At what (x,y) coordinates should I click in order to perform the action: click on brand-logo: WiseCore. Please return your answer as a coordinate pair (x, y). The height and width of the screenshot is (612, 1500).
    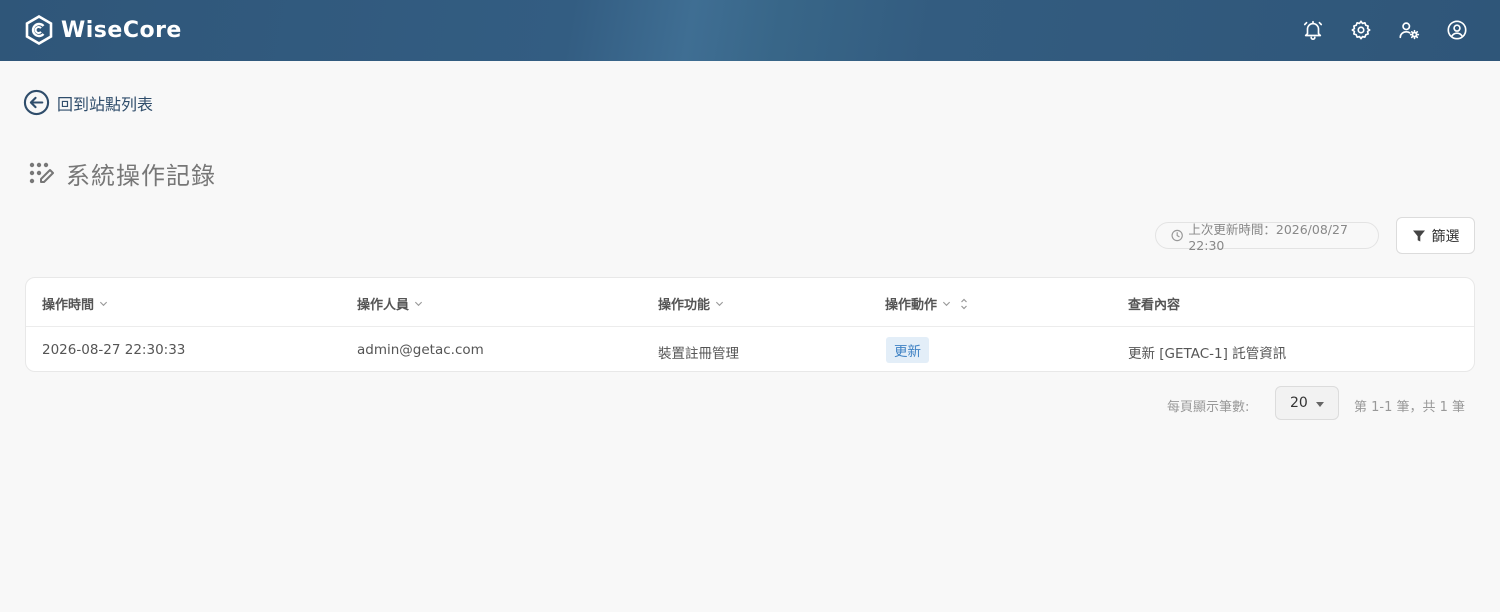
    Looking at the image, I should click on (103, 30).